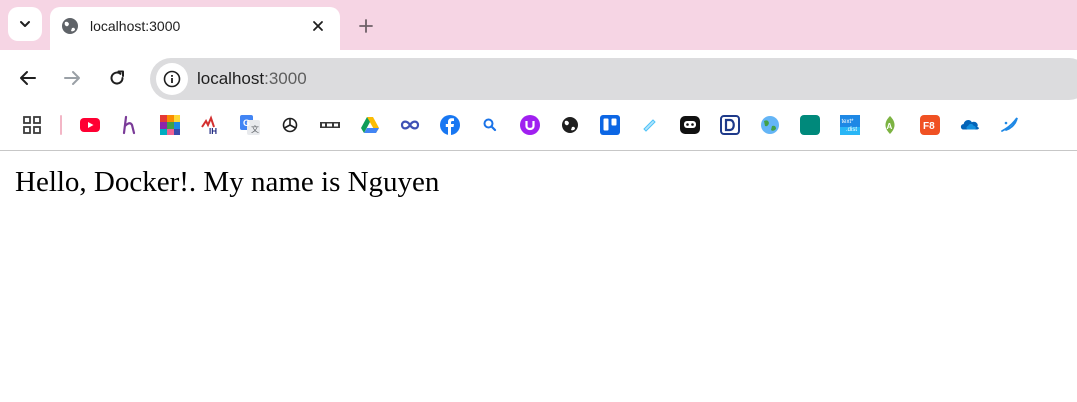 This screenshot has height=402, width=1077. I want to click on info-icon, so click(172, 79).